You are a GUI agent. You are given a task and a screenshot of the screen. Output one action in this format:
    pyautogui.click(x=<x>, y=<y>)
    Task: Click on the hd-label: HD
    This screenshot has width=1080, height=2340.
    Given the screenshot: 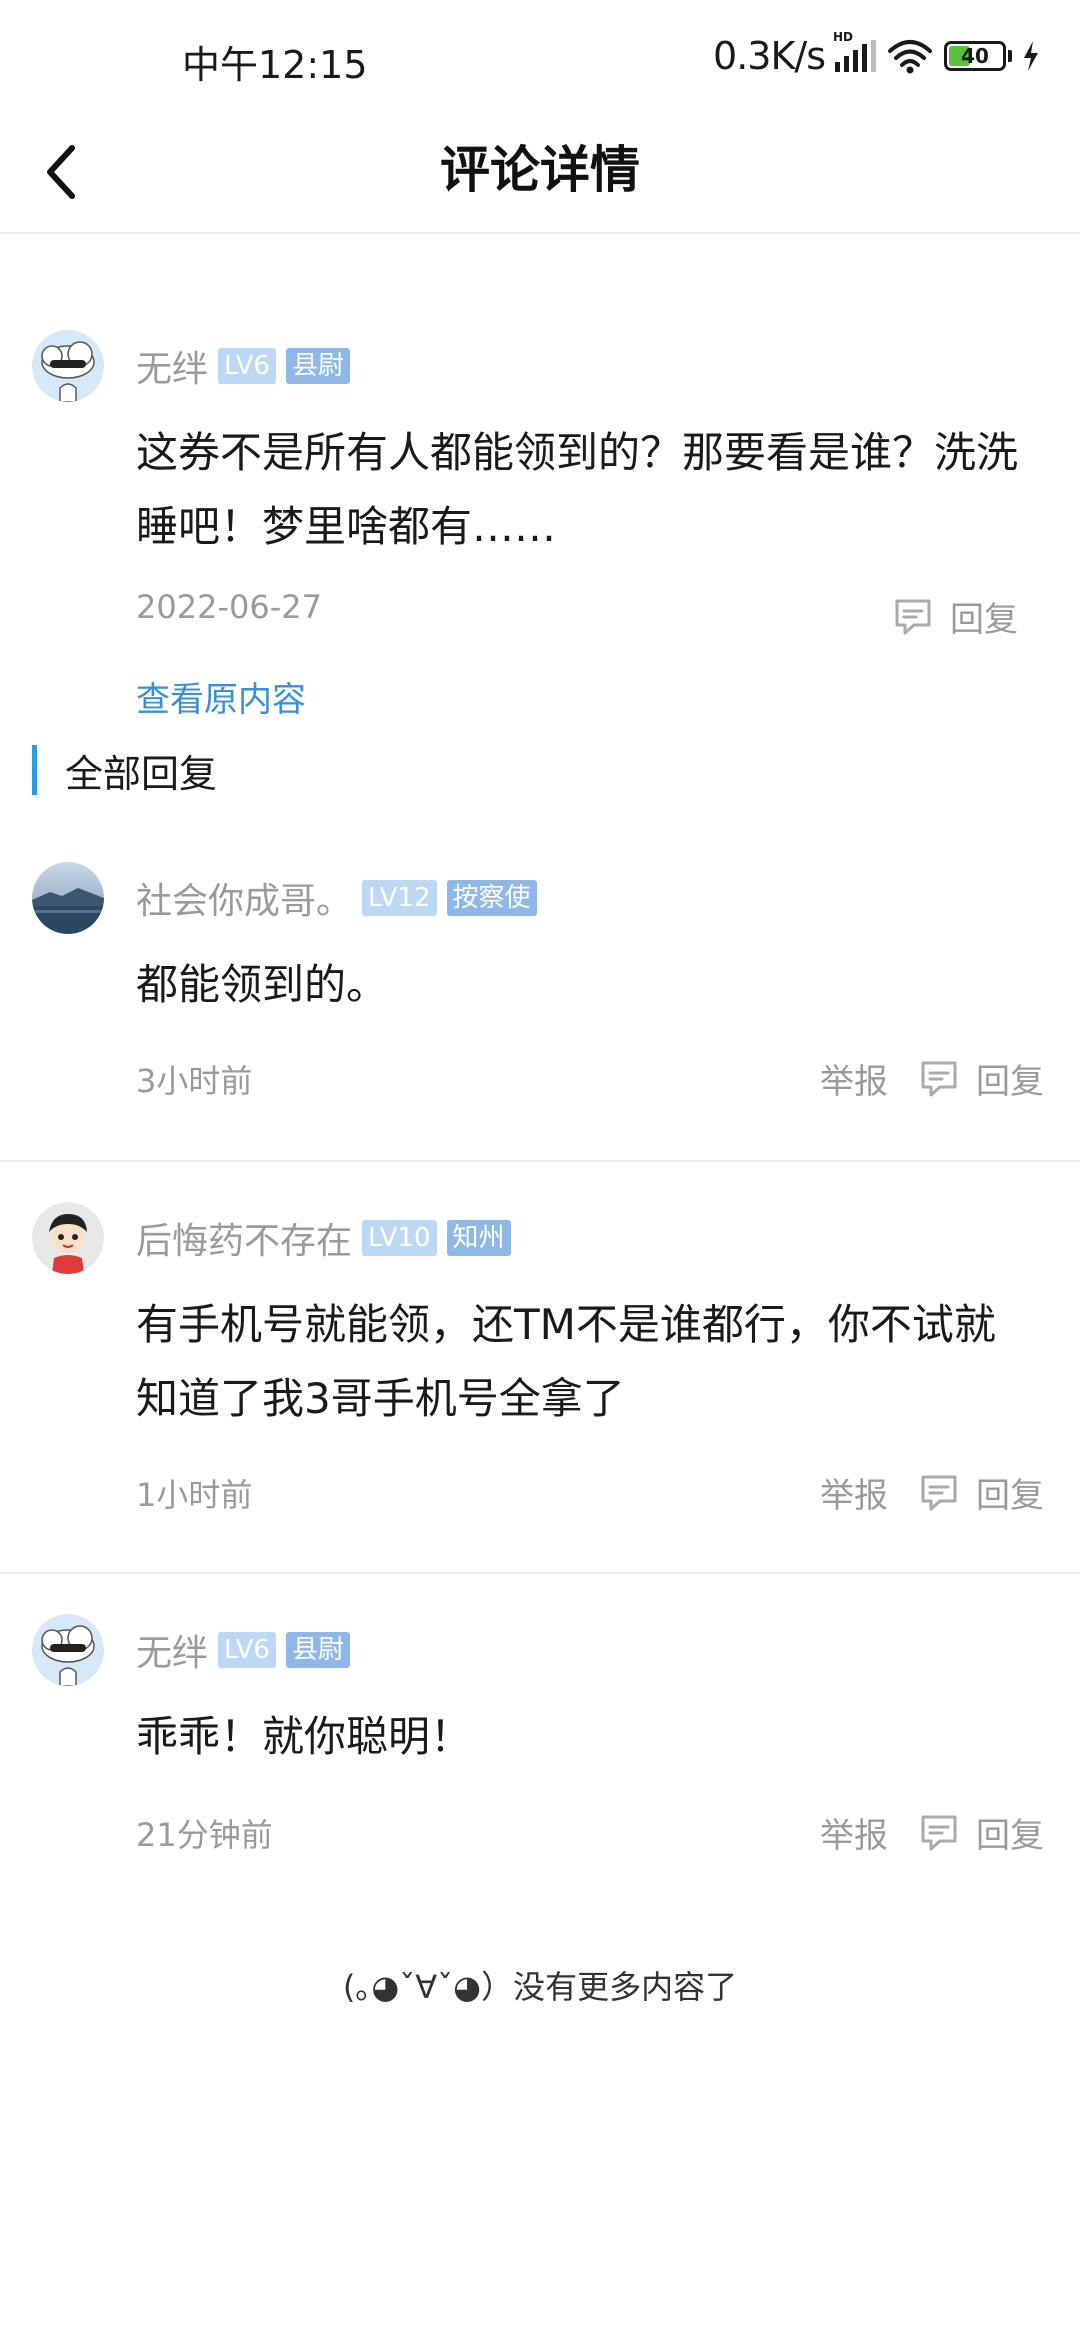 What is the action you would take?
    pyautogui.click(x=843, y=37)
    